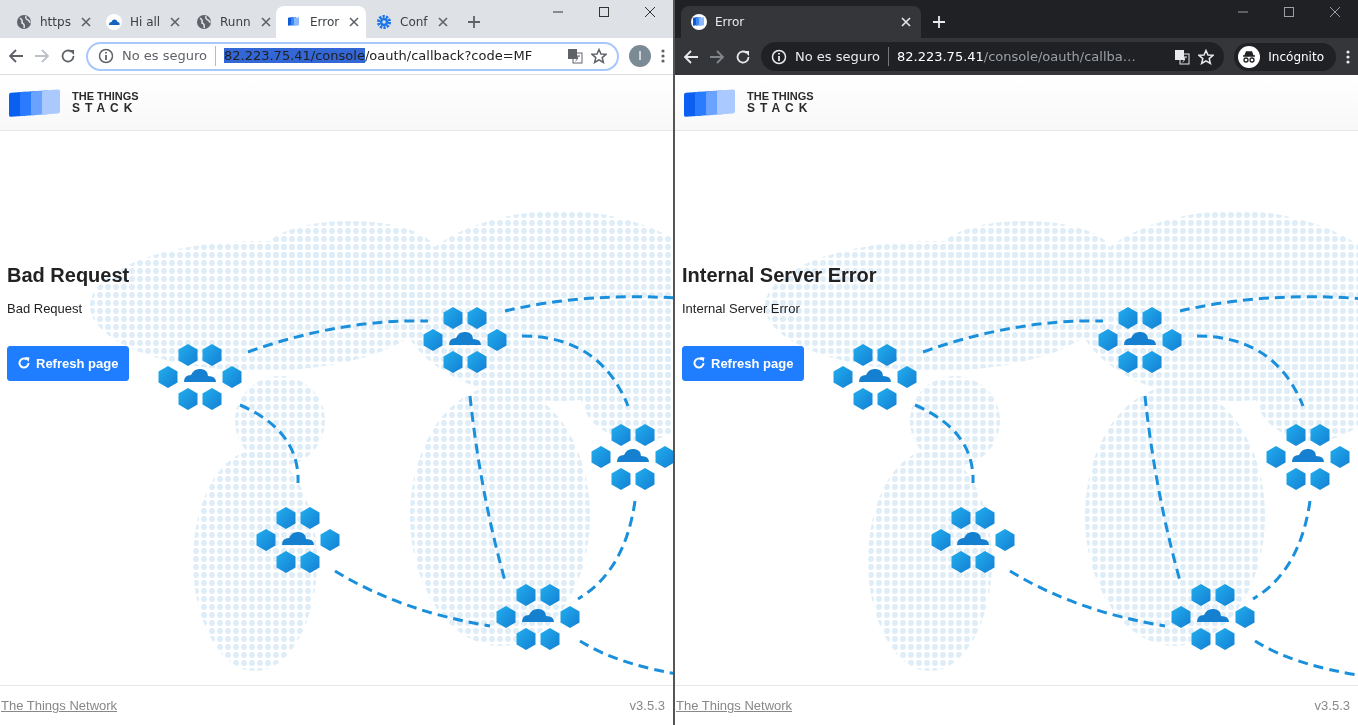  Describe the element at coordinates (384, 22) in the screenshot. I see `gear-icon` at that location.